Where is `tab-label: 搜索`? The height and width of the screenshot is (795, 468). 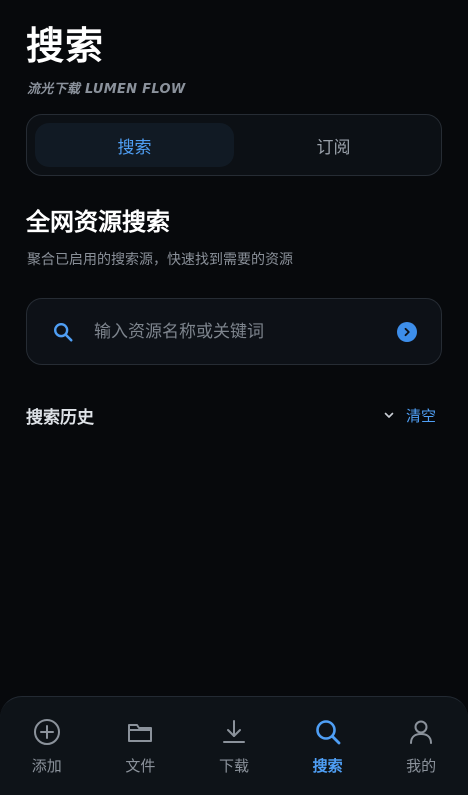 tab-label: 搜索 is located at coordinates (327, 766).